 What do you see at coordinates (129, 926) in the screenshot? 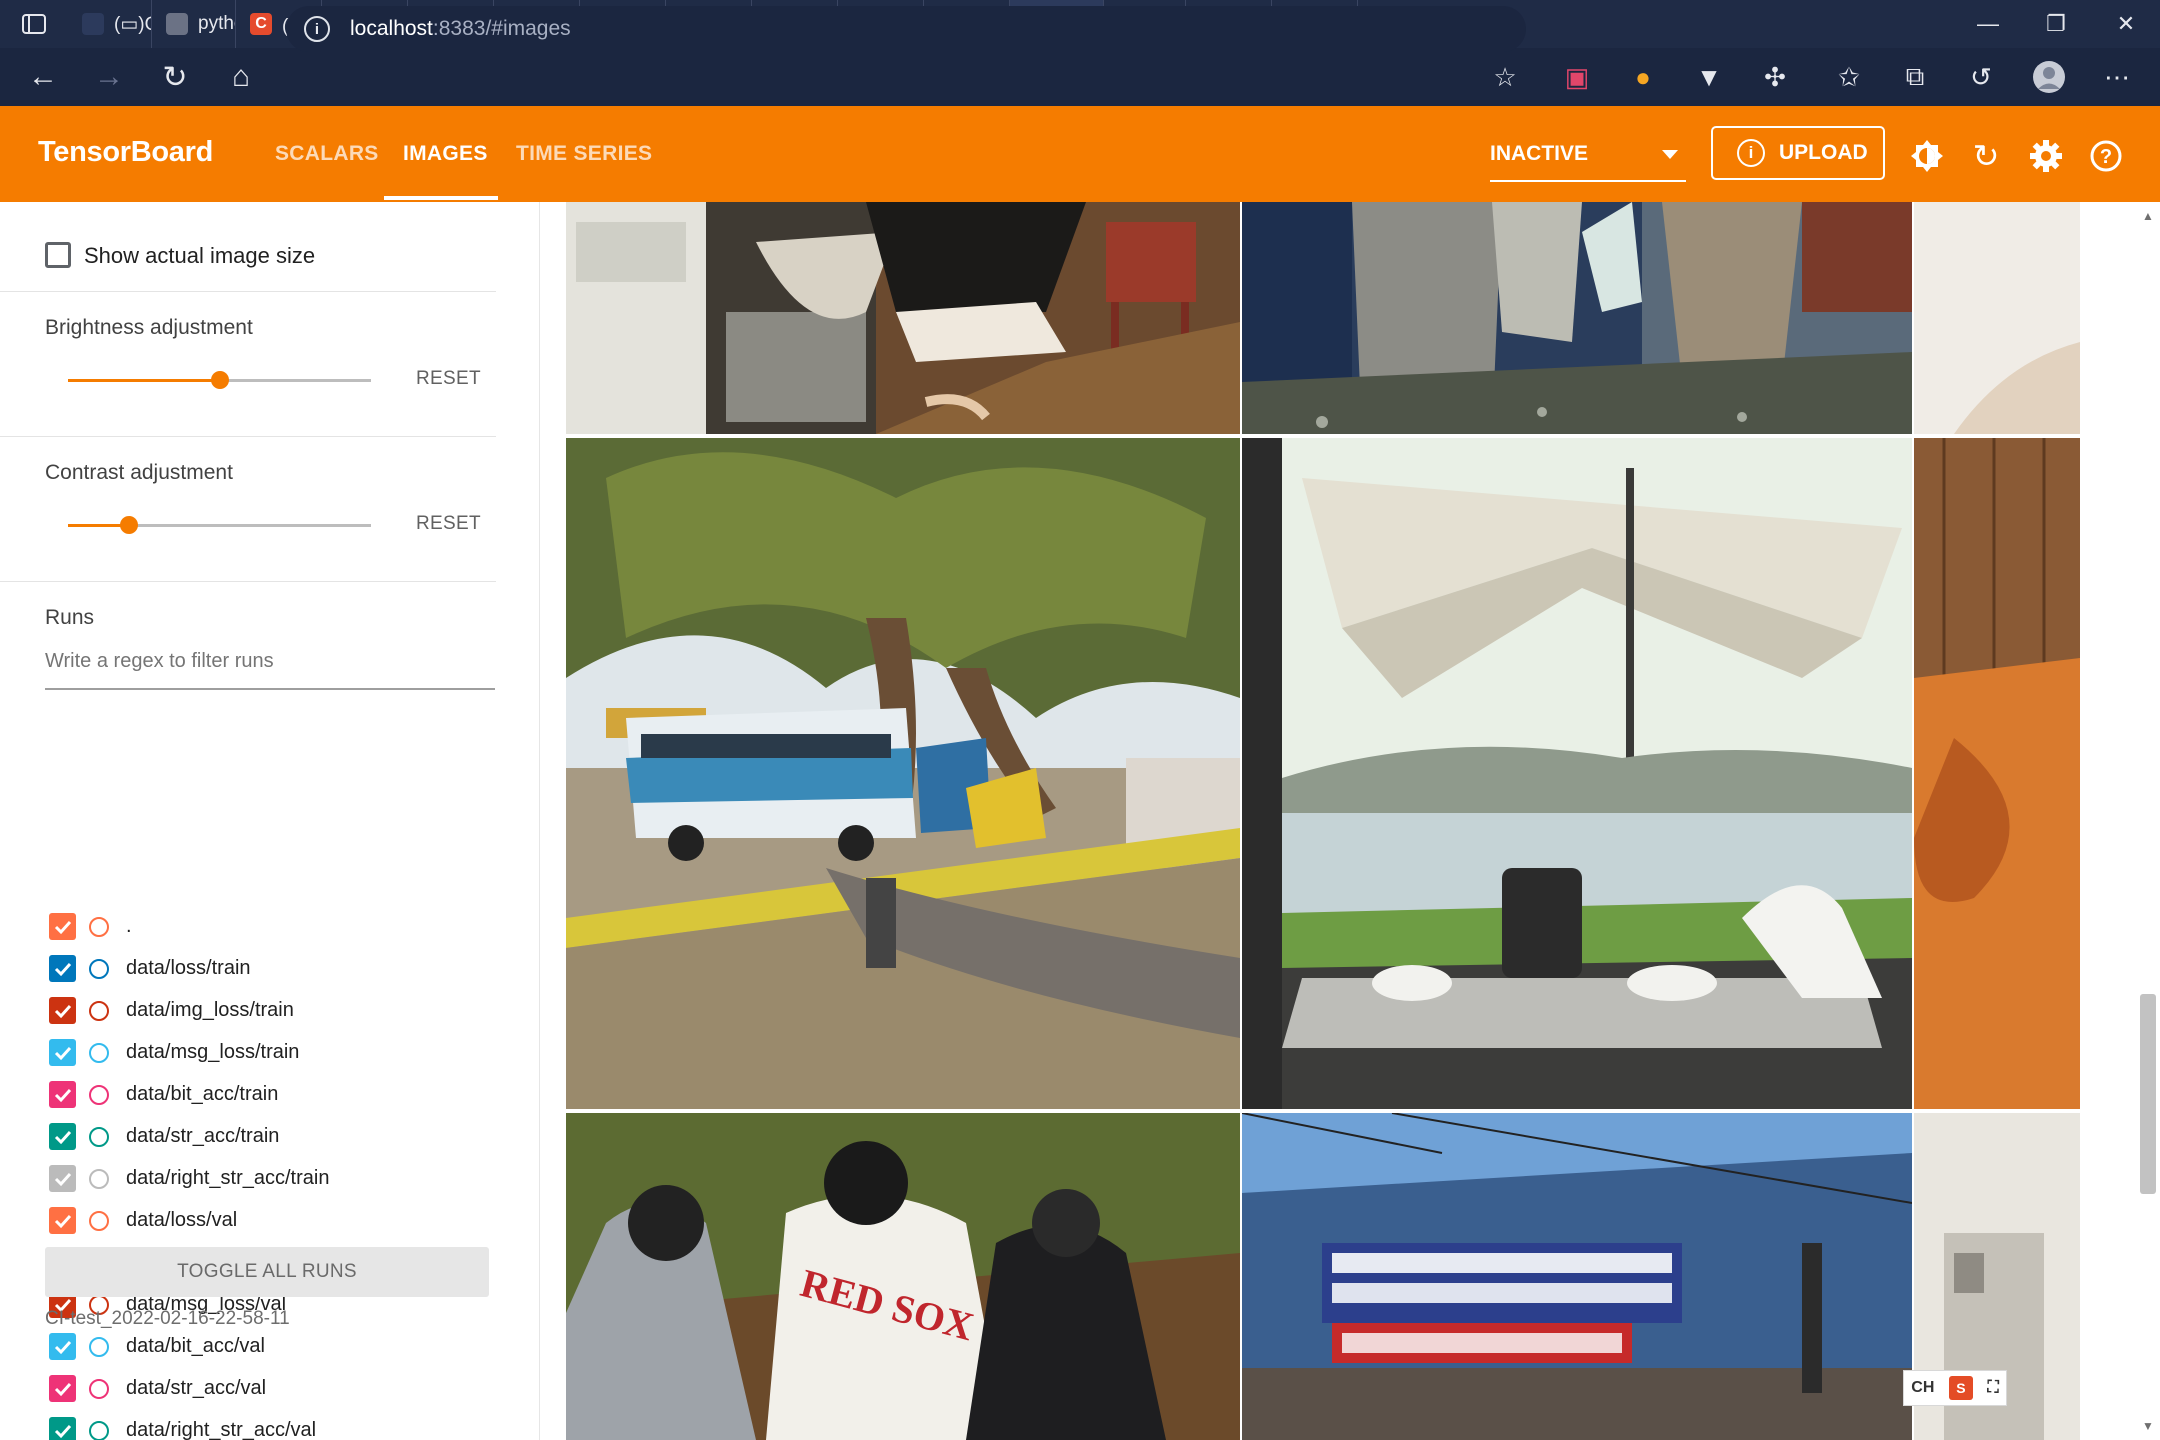
I see `run-name: .` at bounding box center [129, 926].